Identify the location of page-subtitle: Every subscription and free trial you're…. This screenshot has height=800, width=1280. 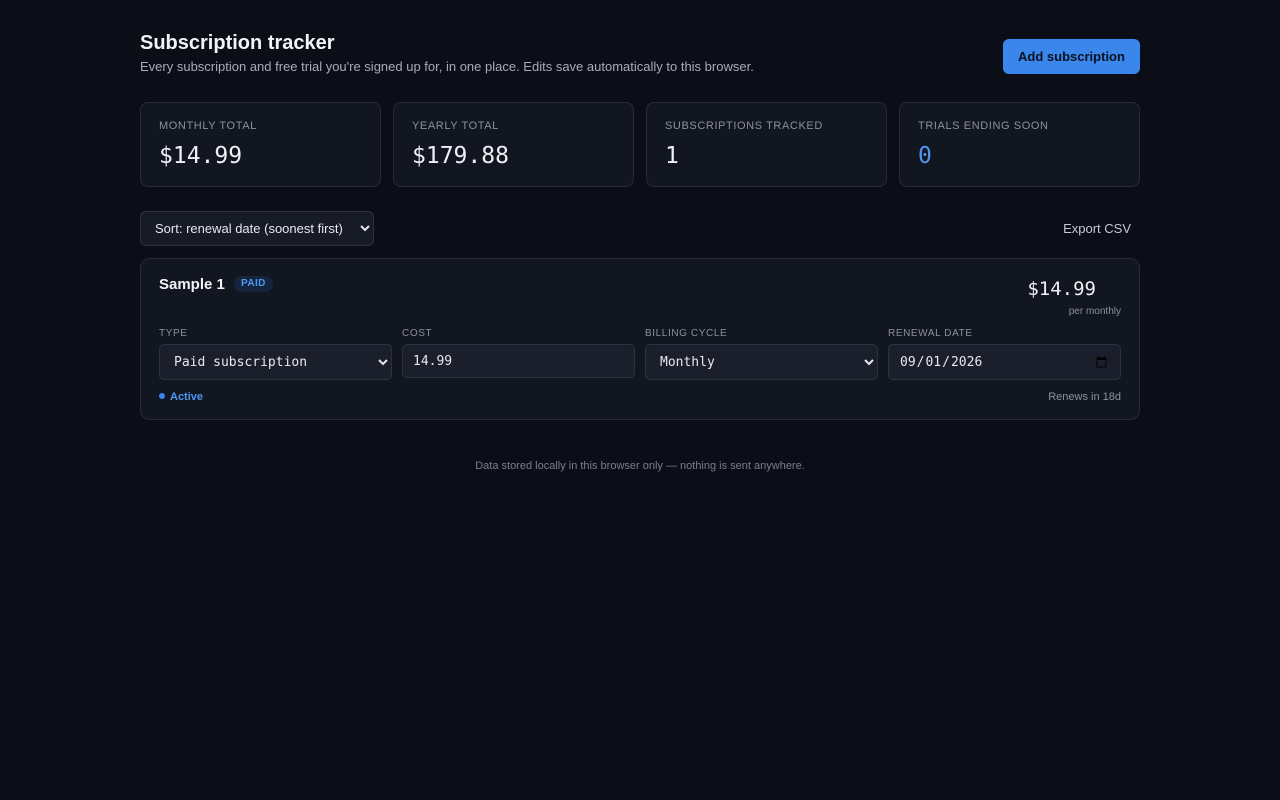
(447, 66).